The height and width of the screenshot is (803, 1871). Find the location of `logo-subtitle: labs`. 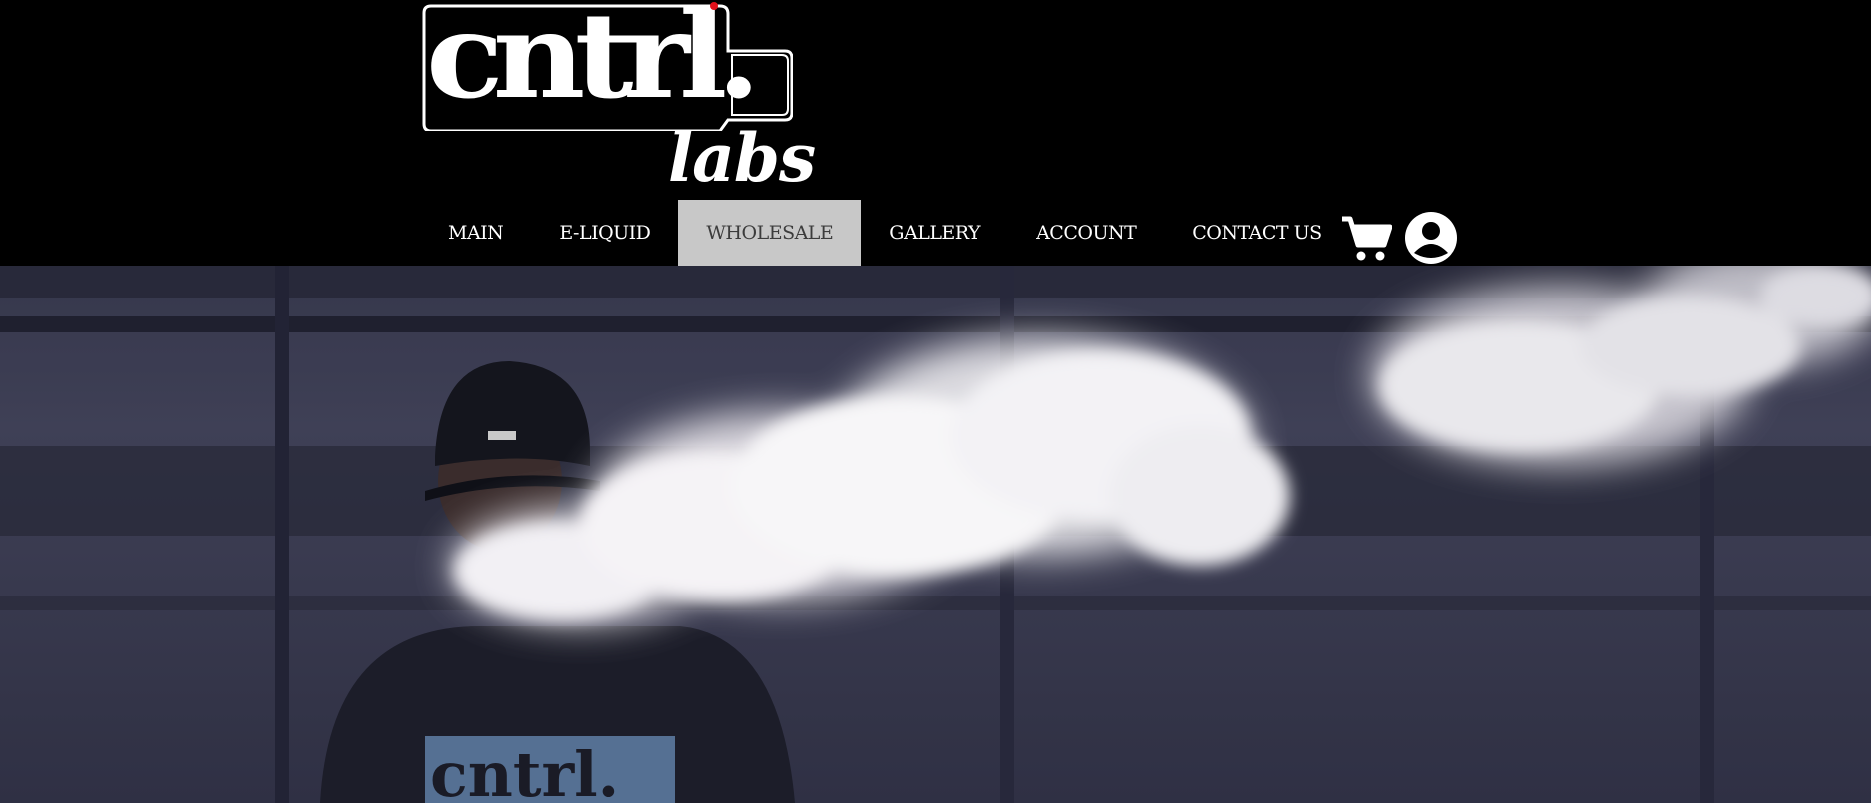

logo-subtitle: labs is located at coordinates (742, 158).